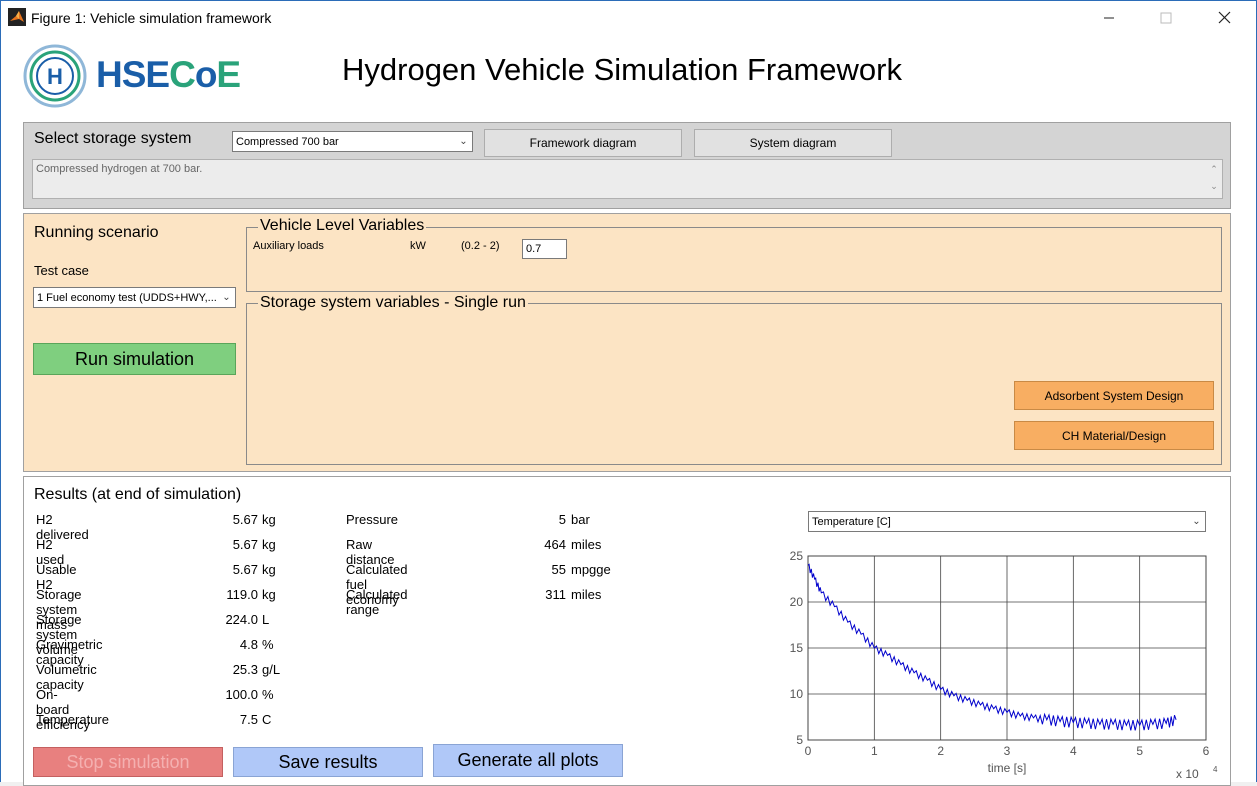  I want to click on stop-simulation-button: Stop simulation, so click(128, 762).